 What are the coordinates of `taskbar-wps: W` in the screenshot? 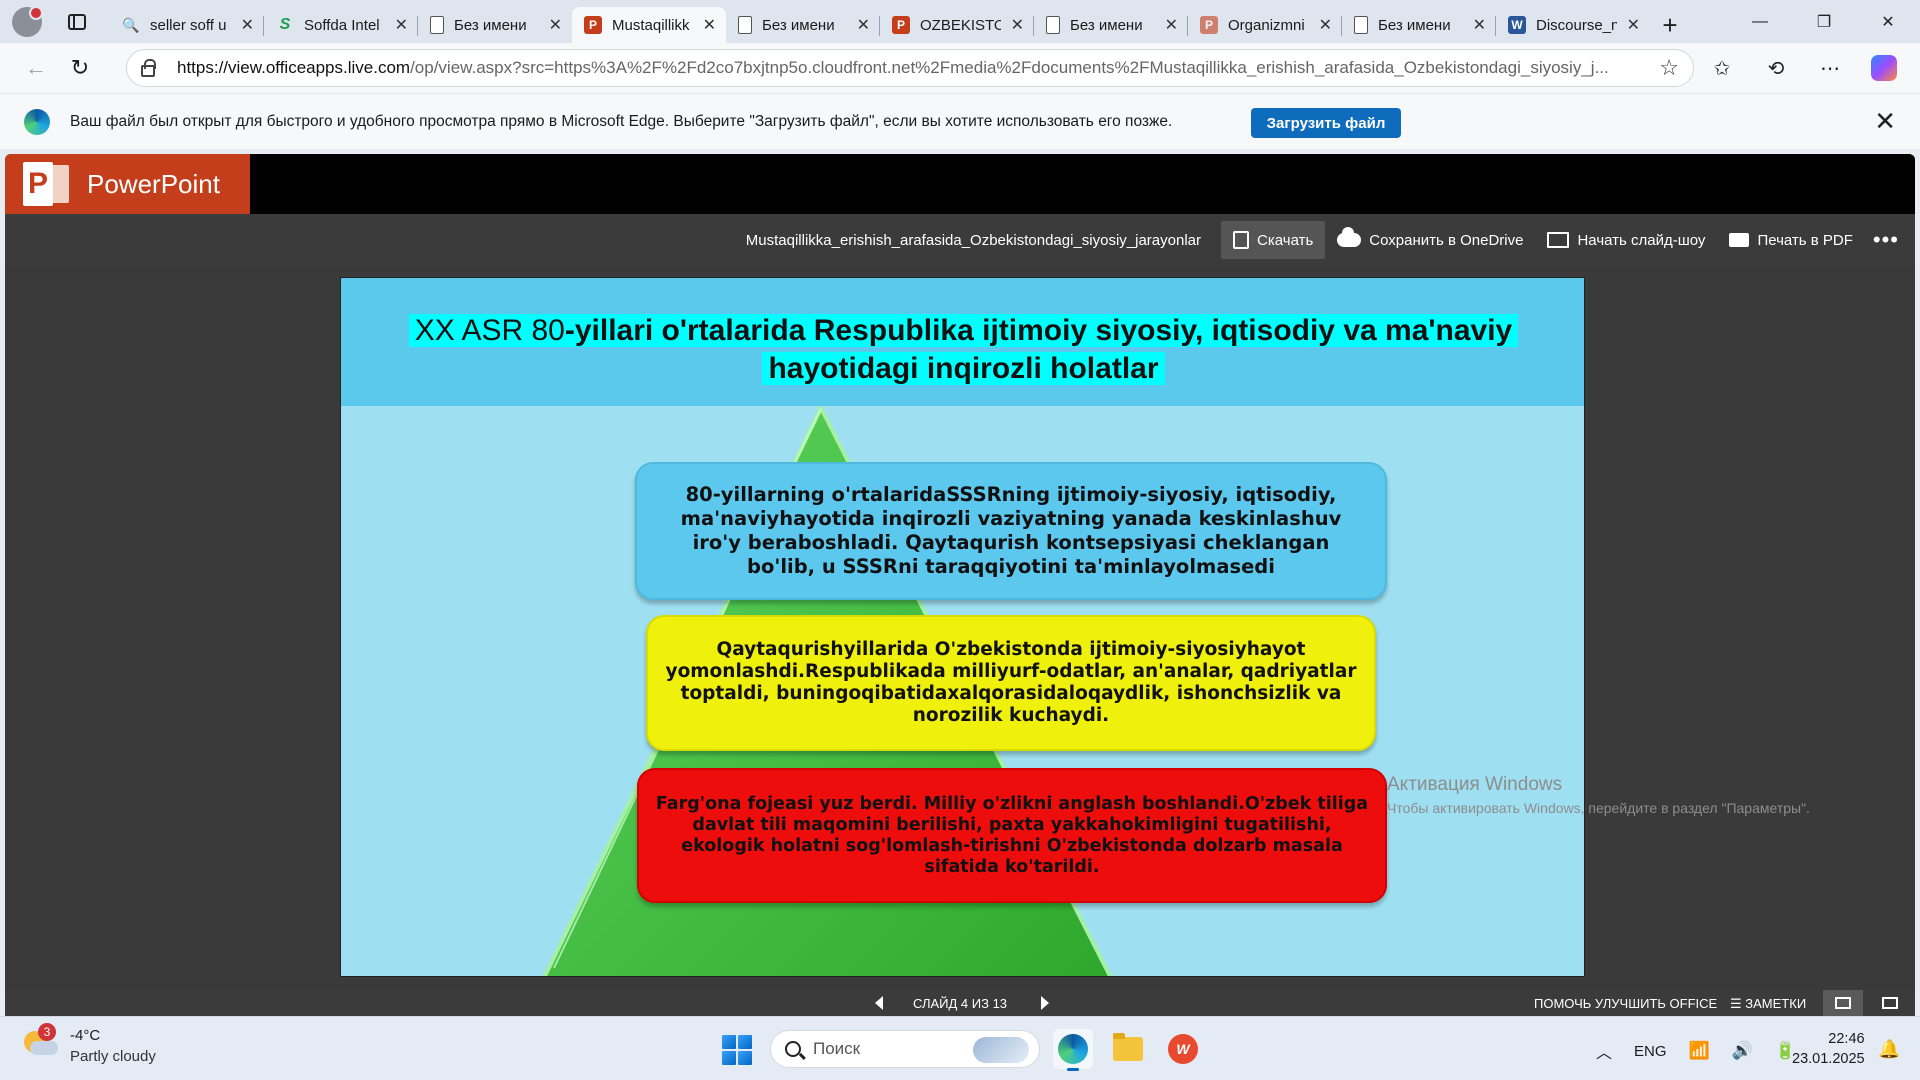 It's located at (1183, 1049).